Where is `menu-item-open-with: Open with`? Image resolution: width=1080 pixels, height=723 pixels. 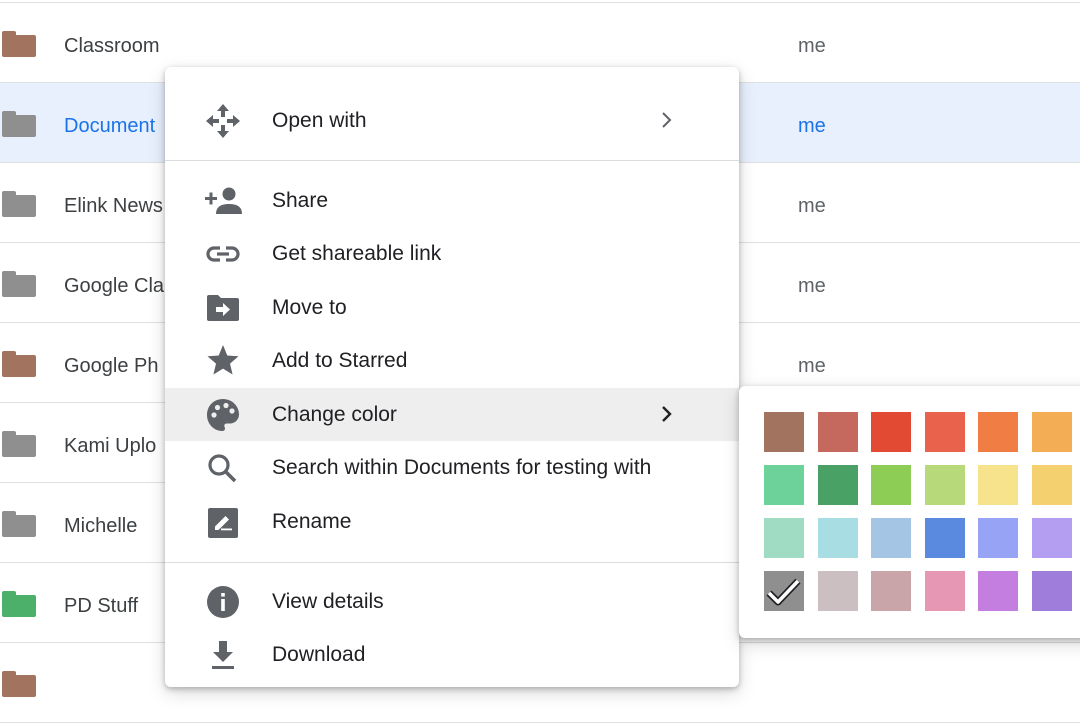 menu-item-open-with: Open with is located at coordinates (452, 120).